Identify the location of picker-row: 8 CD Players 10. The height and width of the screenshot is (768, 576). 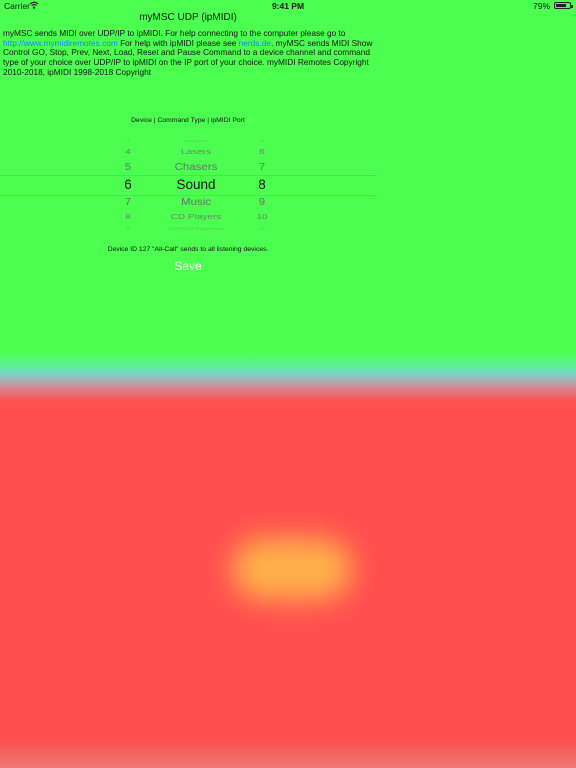
(188, 218).